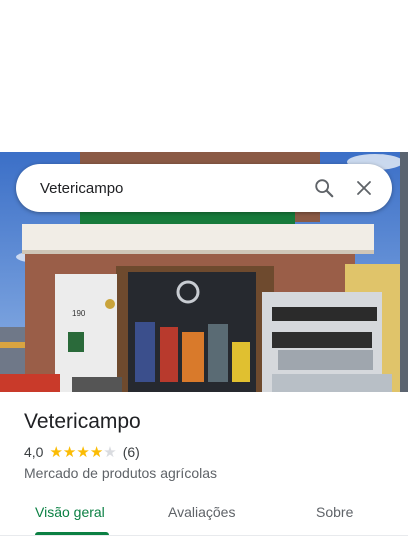 The width and height of the screenshot is (408, 544). I want to click on divider, so click(204, 535).